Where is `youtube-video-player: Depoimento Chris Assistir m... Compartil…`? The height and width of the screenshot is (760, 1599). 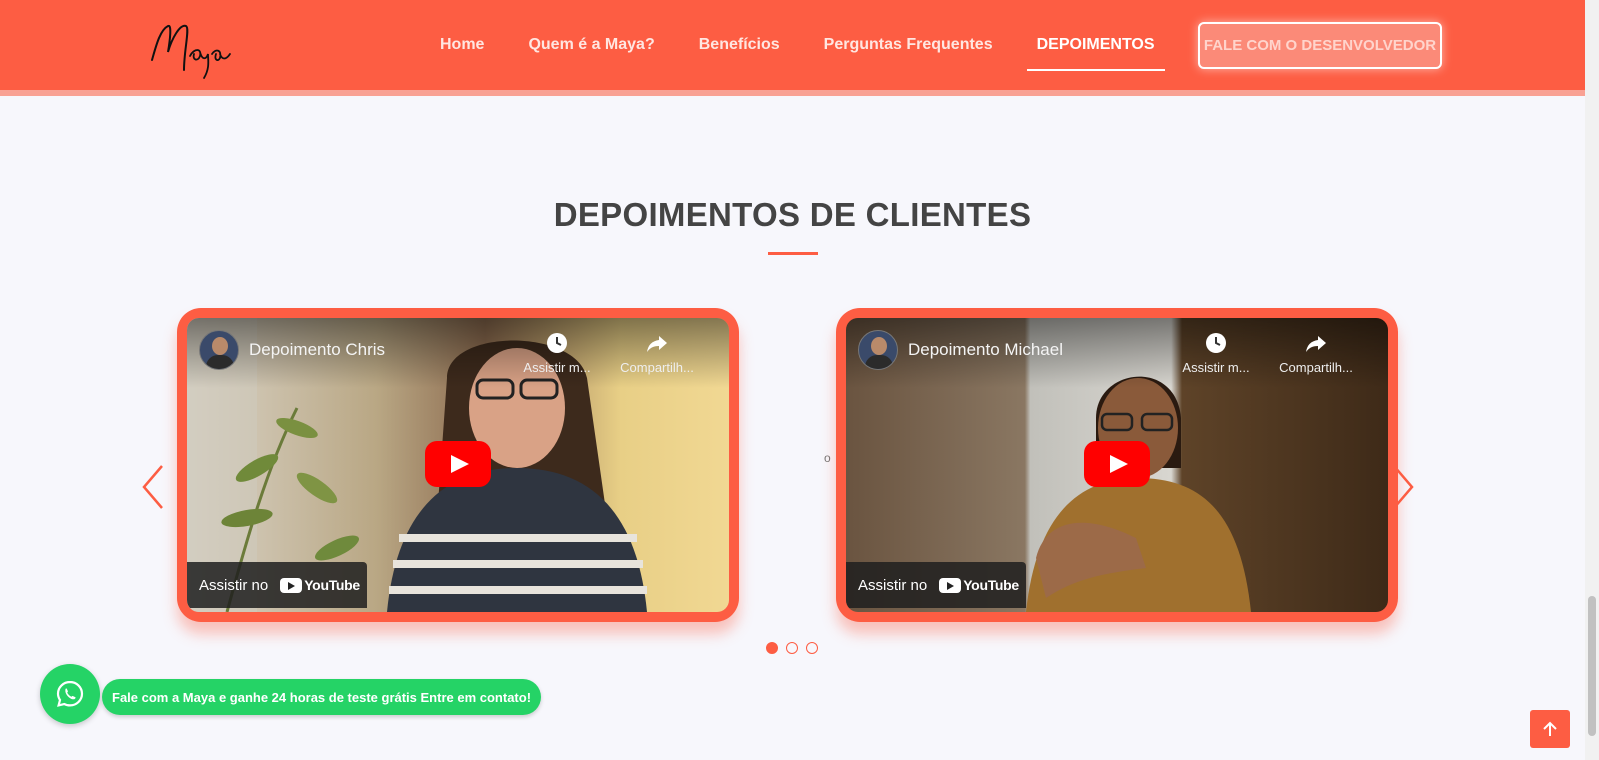 youtube-video-player: Depoimento Chris Assistir m... Compartil… is located at coordinates (458, 465).